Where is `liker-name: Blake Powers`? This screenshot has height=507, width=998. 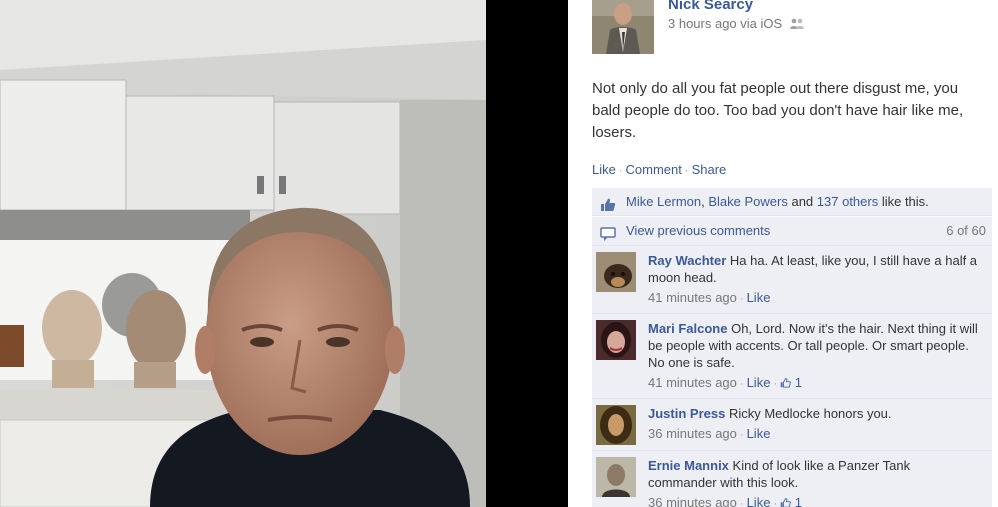 liker-name: Blake Powers is located at coordinates (747, 201).